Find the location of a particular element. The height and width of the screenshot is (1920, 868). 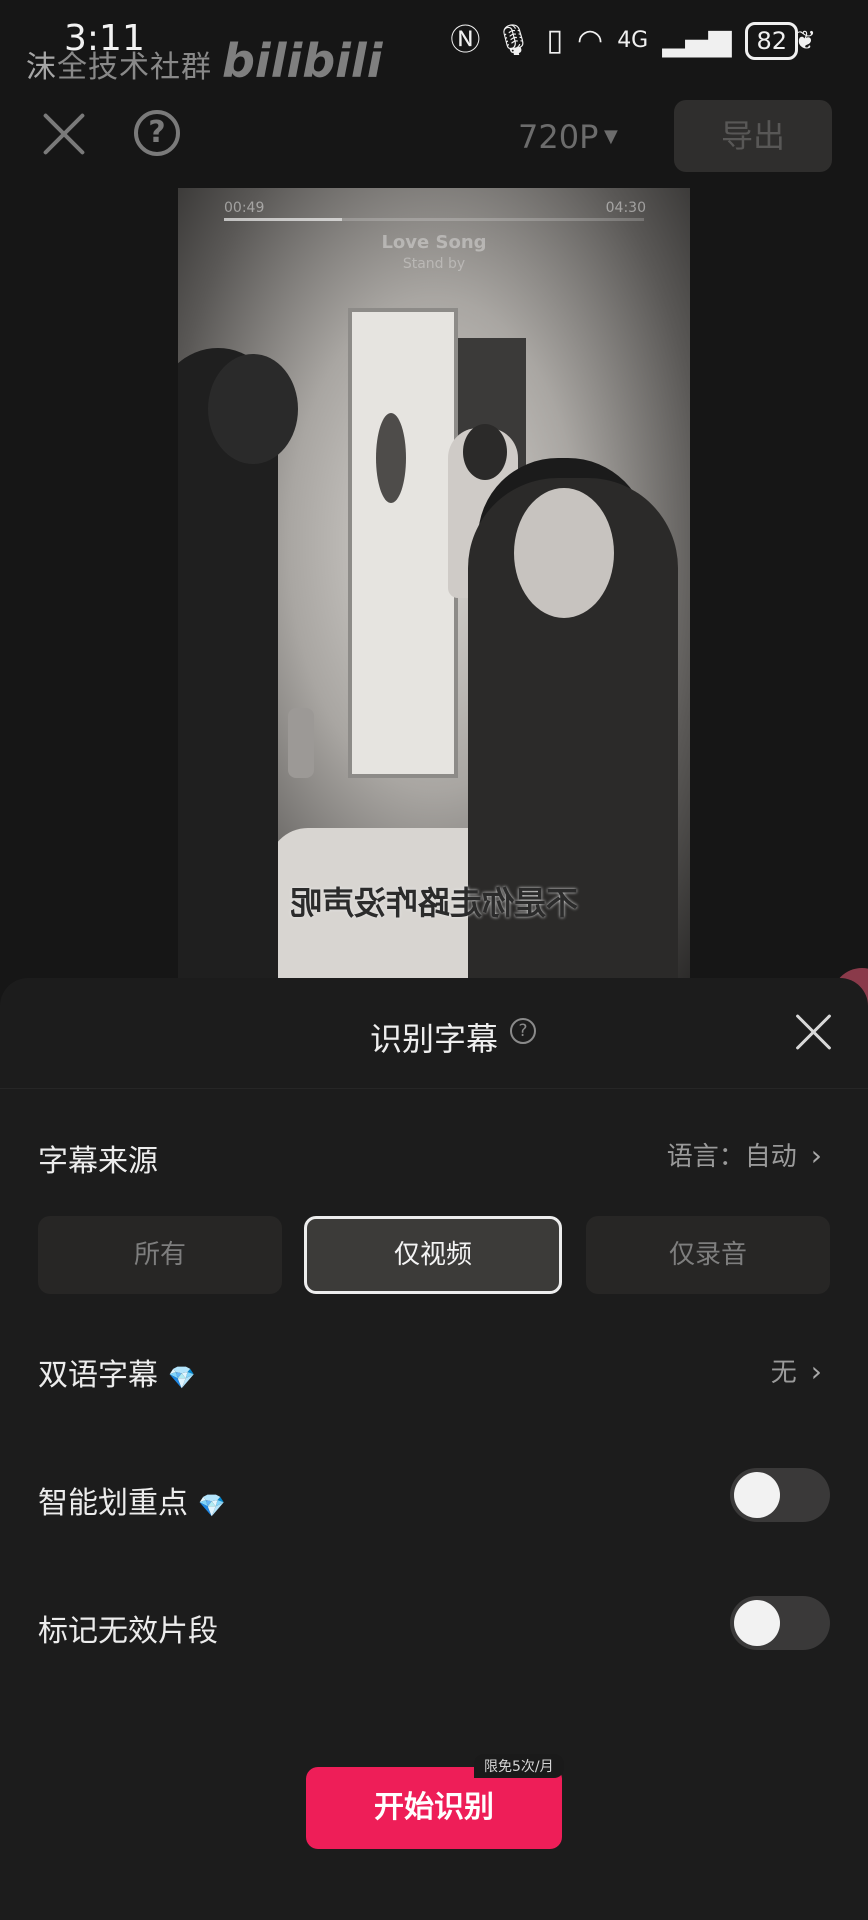

bilingual-label: 双语字幕 is located at coordinates (98, 1375).